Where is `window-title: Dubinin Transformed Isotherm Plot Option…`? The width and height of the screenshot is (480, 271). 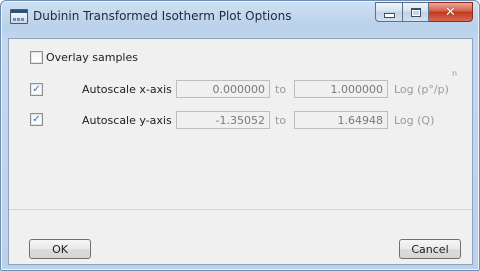 window-title: Dubinin Transformed Isotherm Plot Option… is located at coordinates (162, 16).